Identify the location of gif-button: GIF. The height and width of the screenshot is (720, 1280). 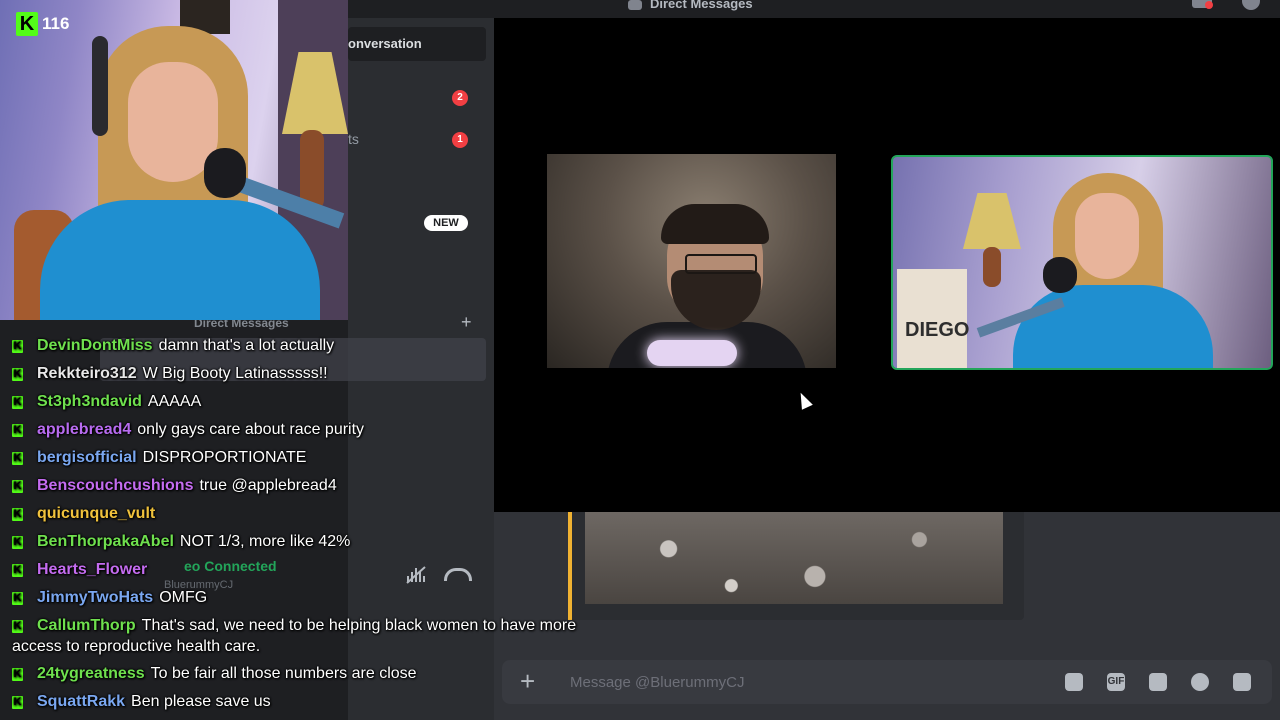
(1116, 682).